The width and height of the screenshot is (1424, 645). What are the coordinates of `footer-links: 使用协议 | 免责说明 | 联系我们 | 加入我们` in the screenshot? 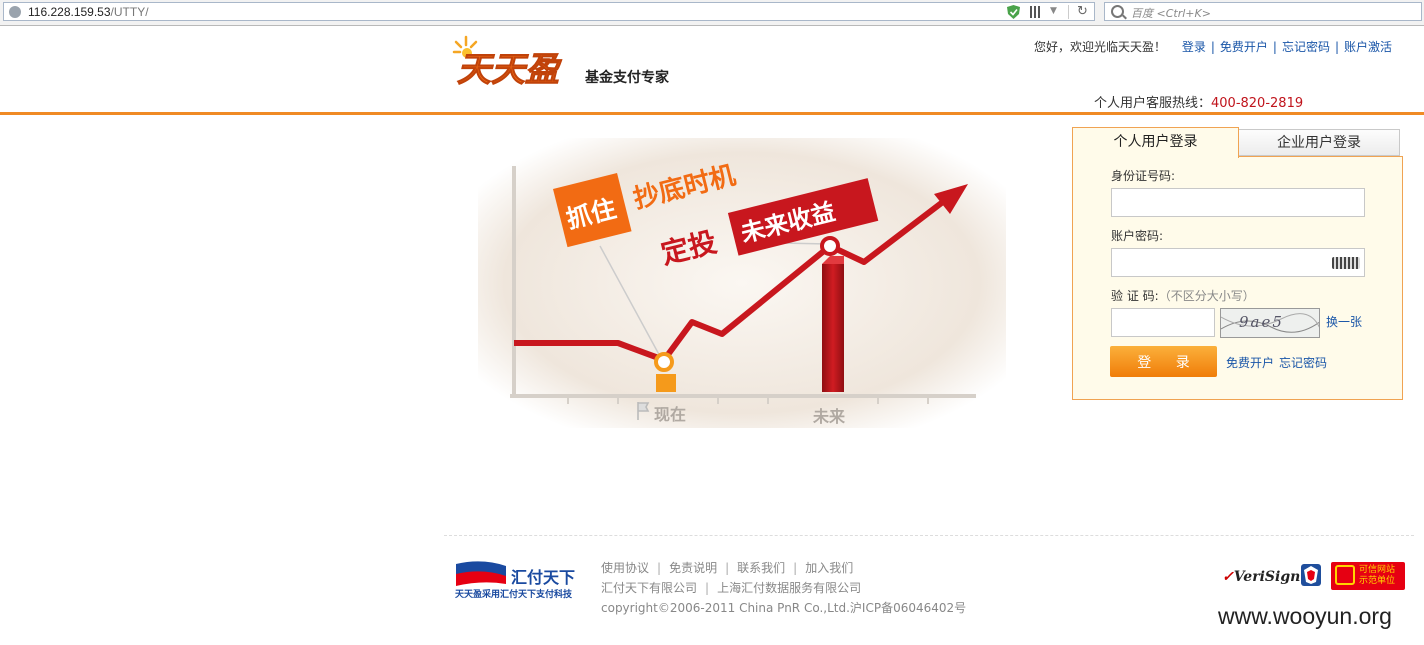 It's located at (727, 568).